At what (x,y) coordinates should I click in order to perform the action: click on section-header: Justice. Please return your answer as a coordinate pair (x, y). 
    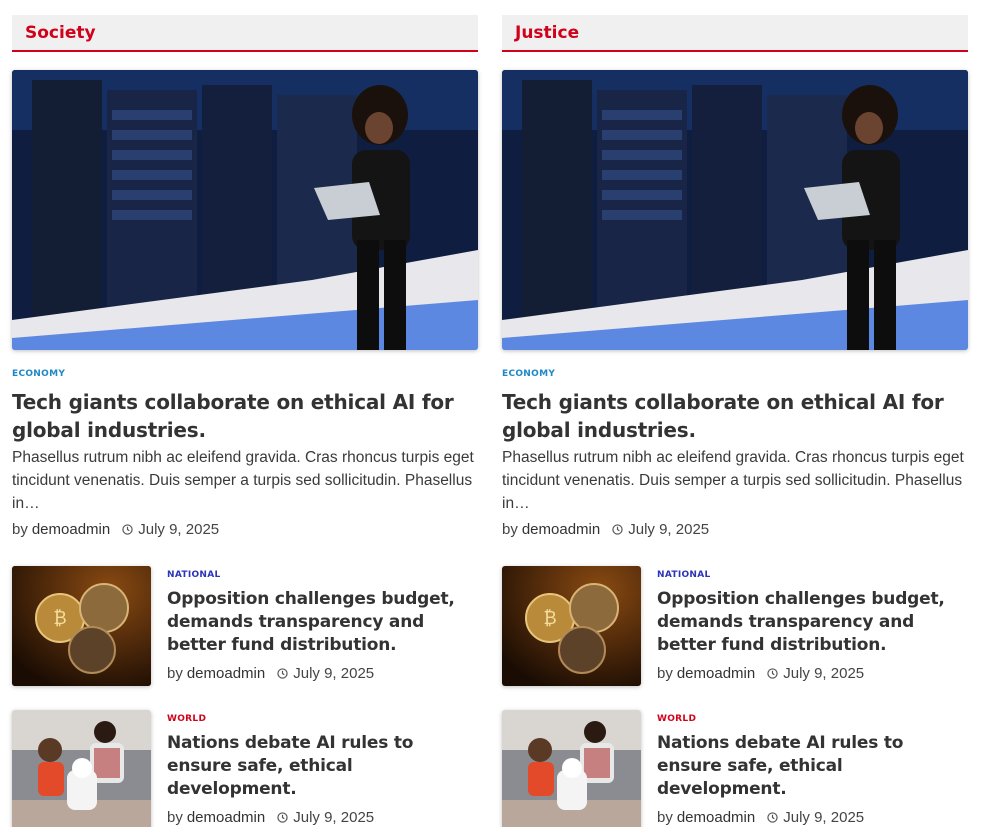
    Looking at the image, I should click on (735, 33).